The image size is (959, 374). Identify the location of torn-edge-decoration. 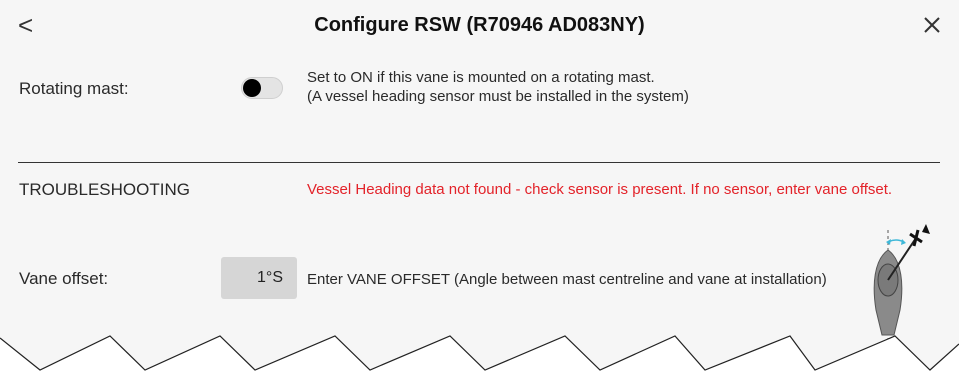
(479, 354).